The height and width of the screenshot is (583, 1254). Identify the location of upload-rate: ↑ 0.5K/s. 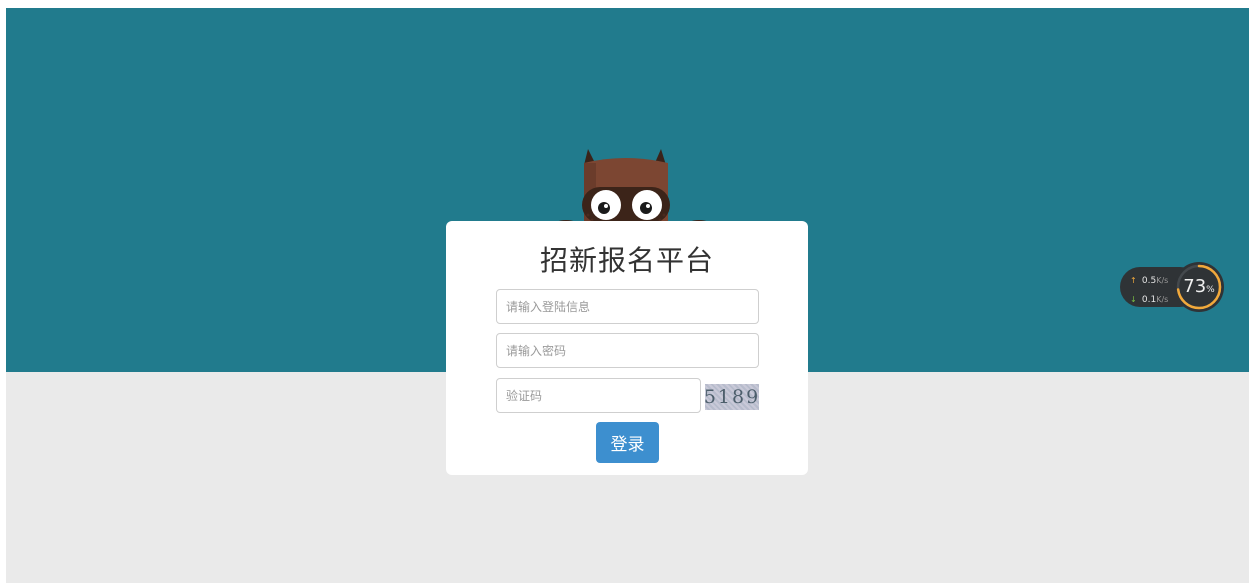
(1149, 281).